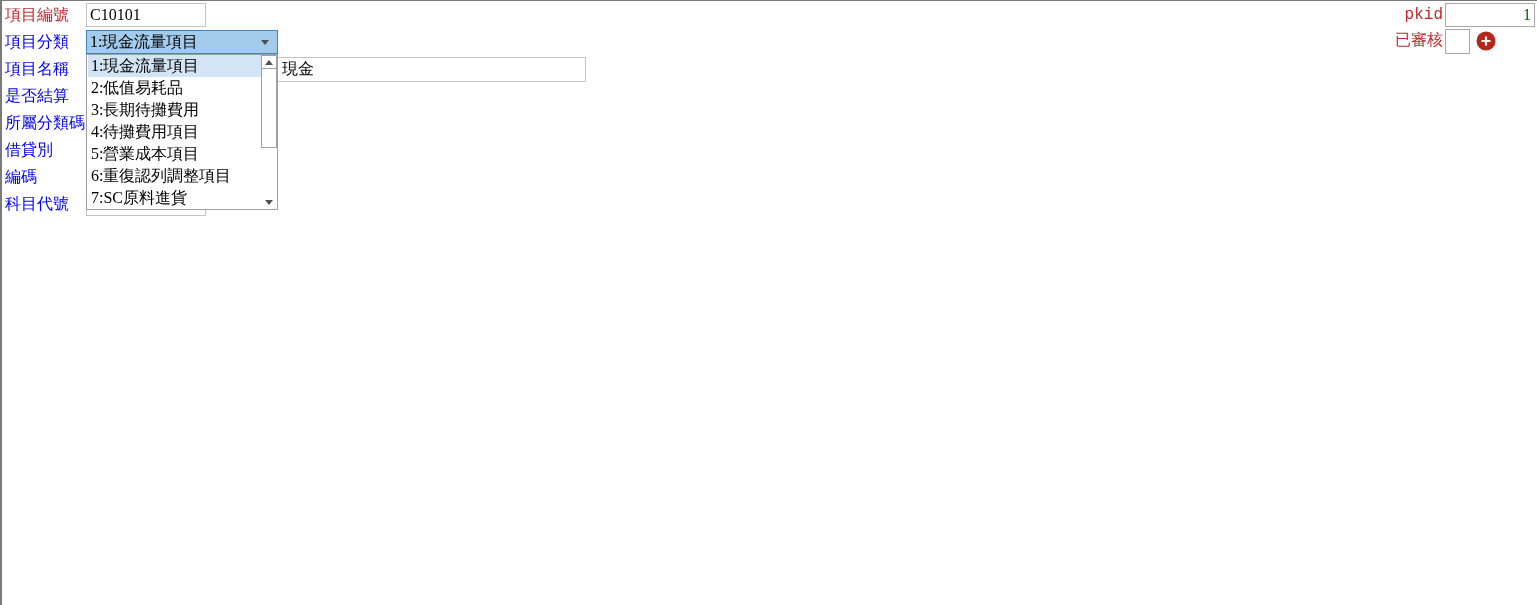 The width and height of the screenshot is (1537, 605). Describe the element at coordinates (174, 66) in the screenshot. I see `dropdown-option: 1:現金流量項目` at that location.